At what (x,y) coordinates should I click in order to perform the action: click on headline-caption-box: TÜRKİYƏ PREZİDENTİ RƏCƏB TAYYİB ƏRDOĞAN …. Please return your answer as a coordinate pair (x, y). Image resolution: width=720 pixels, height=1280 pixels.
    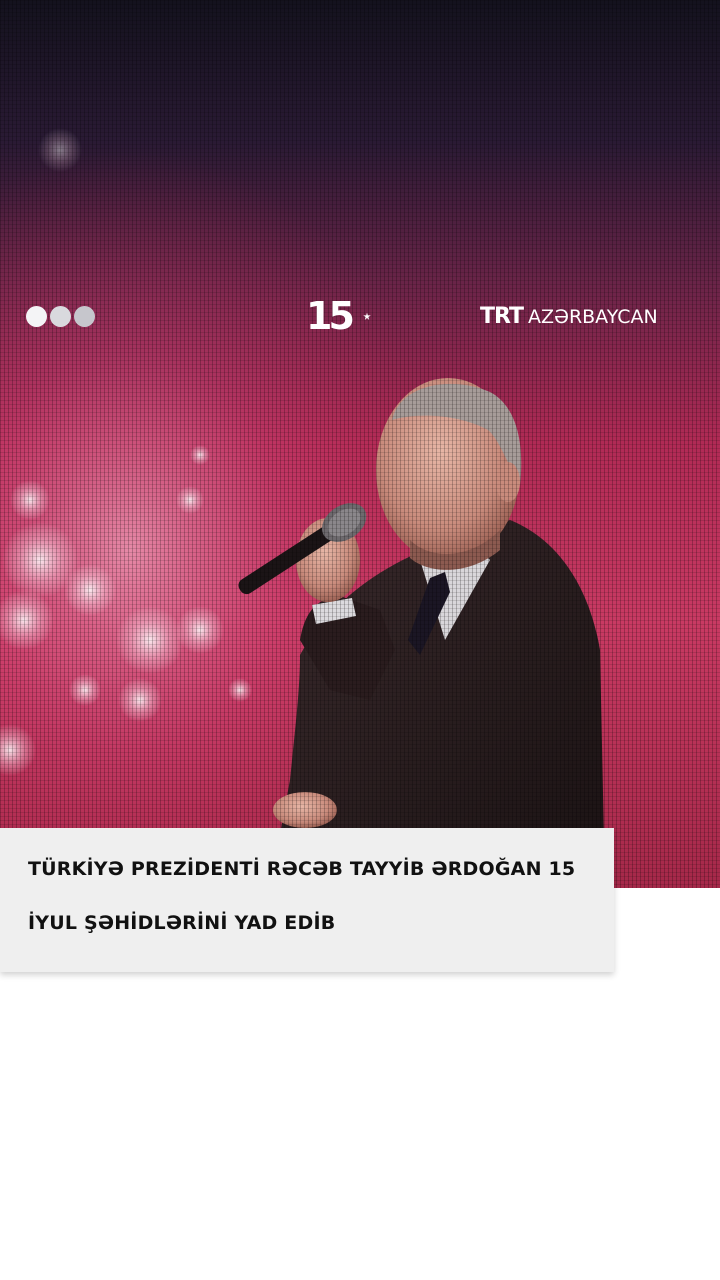
    Looking at the image, I should click on (307, 900).